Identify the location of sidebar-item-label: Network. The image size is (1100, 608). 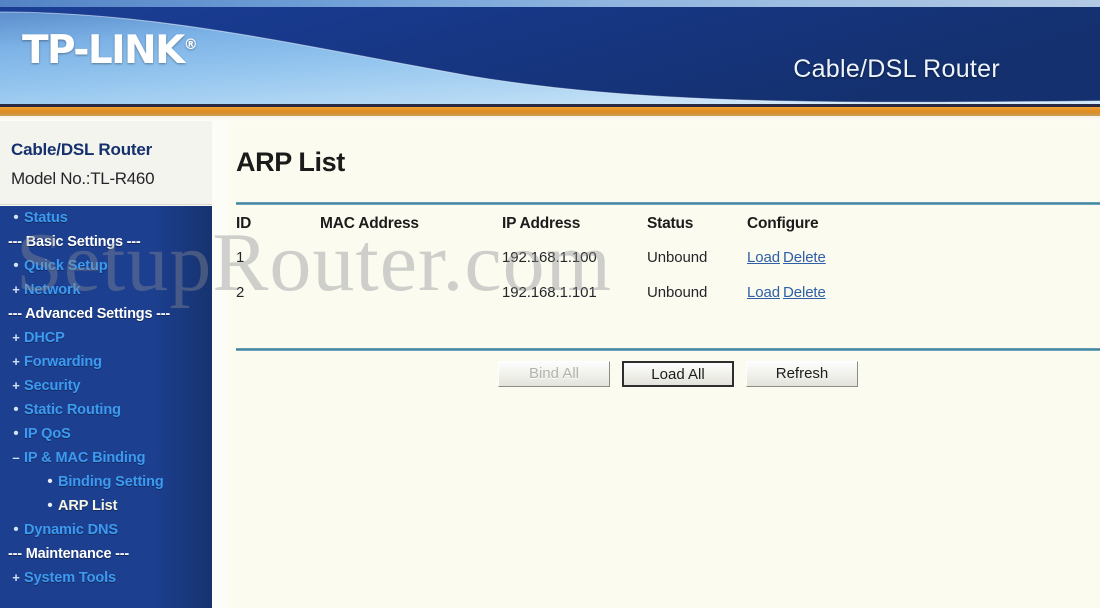
(52, 290).